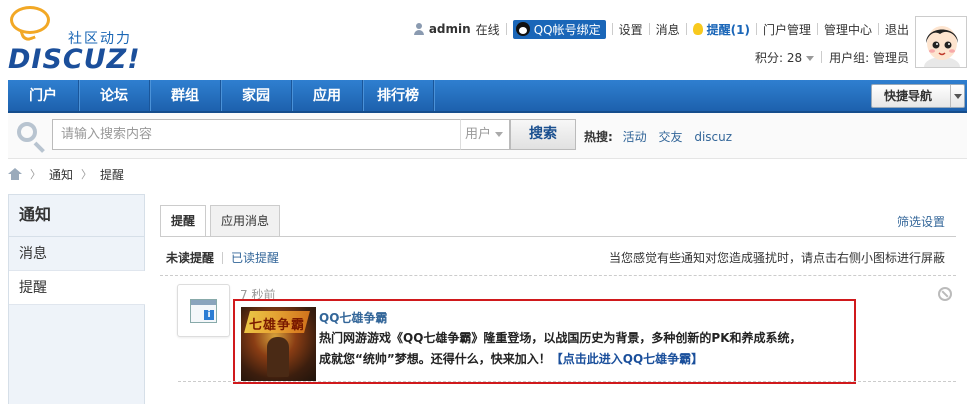 The height and width of the screenshot is (404, 973). What do you see at coordinates (277, 325) in the screenshot?
I see `game-logo-text: 七雄争霸` at bounding box center [277, 325].